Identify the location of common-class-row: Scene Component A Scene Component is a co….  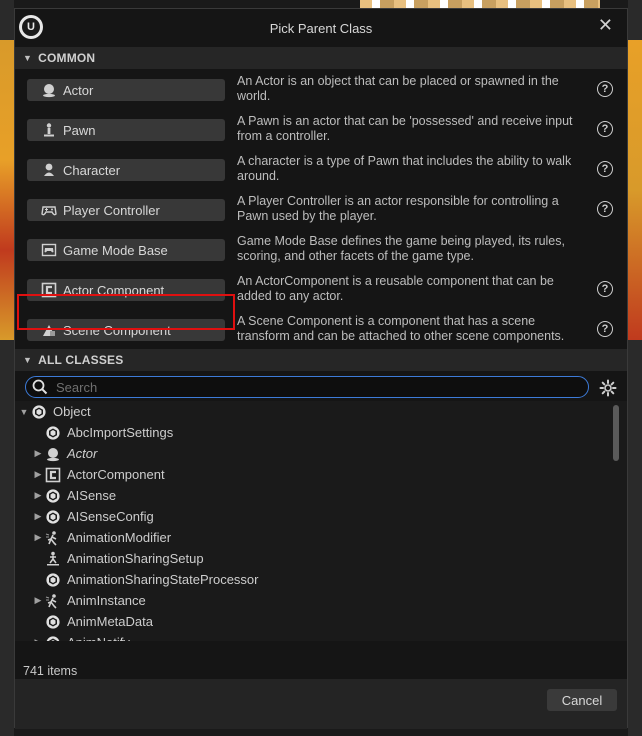
(321, 329).